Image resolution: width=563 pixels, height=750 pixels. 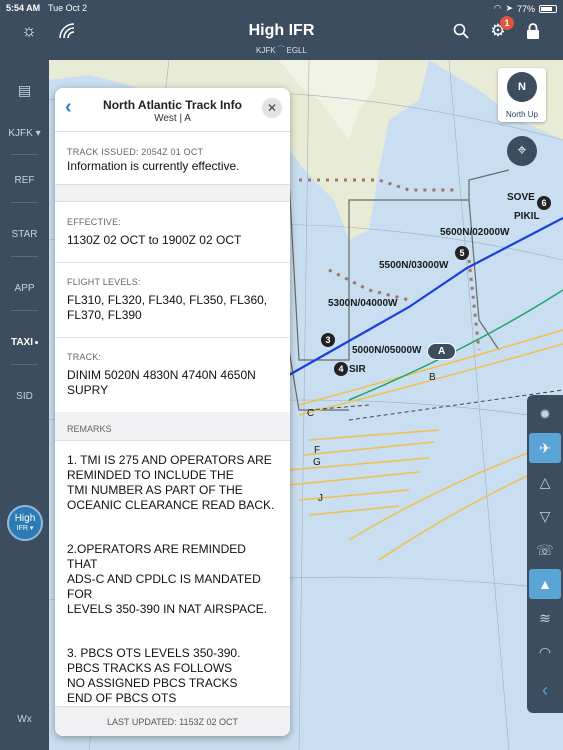 I want to click on waypoint-sove: SOVE, so click(x=521, y=197).